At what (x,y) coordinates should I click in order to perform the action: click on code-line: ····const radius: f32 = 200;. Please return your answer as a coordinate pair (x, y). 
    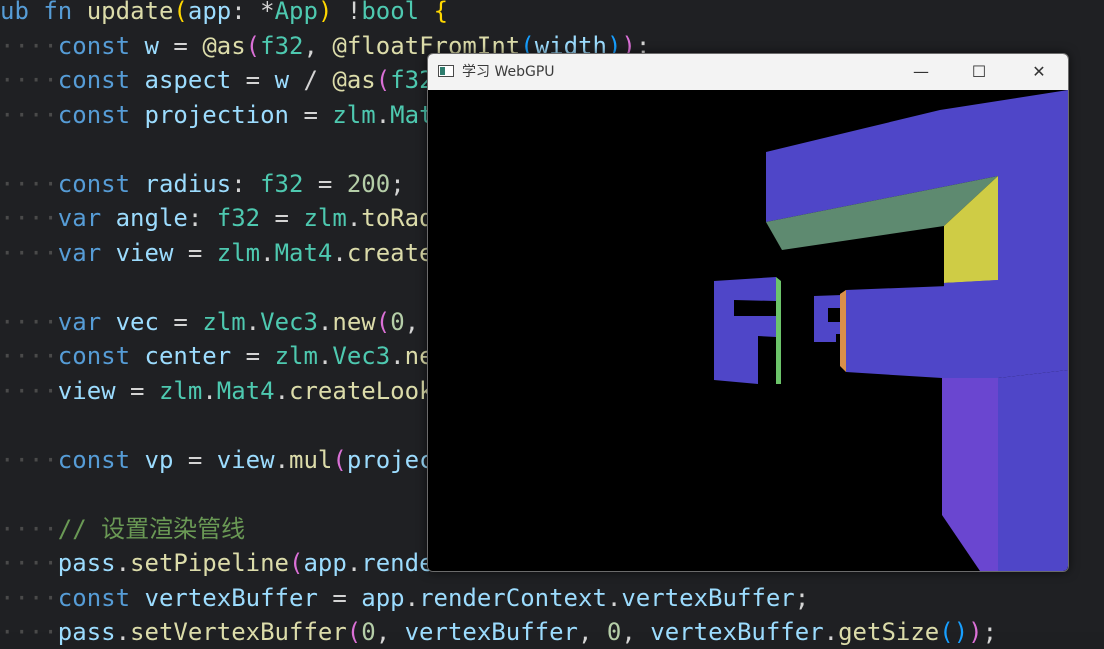
    Looking at the image, I should click on (202, 184).